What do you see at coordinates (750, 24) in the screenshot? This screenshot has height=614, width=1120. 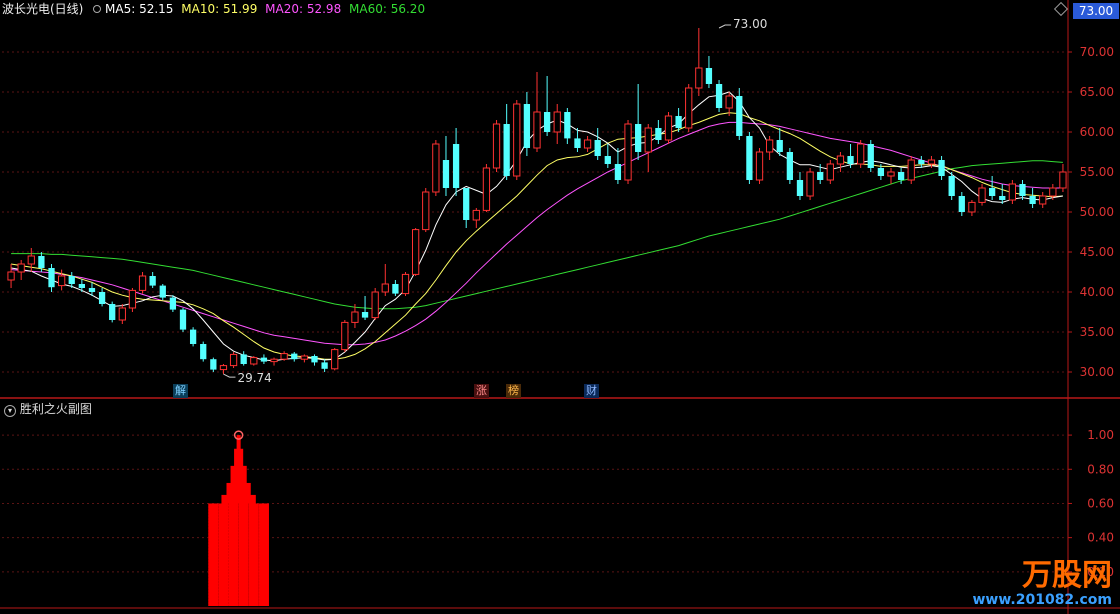 I see `annotation-high-label: 73.00` at bounding box center [750, 24].